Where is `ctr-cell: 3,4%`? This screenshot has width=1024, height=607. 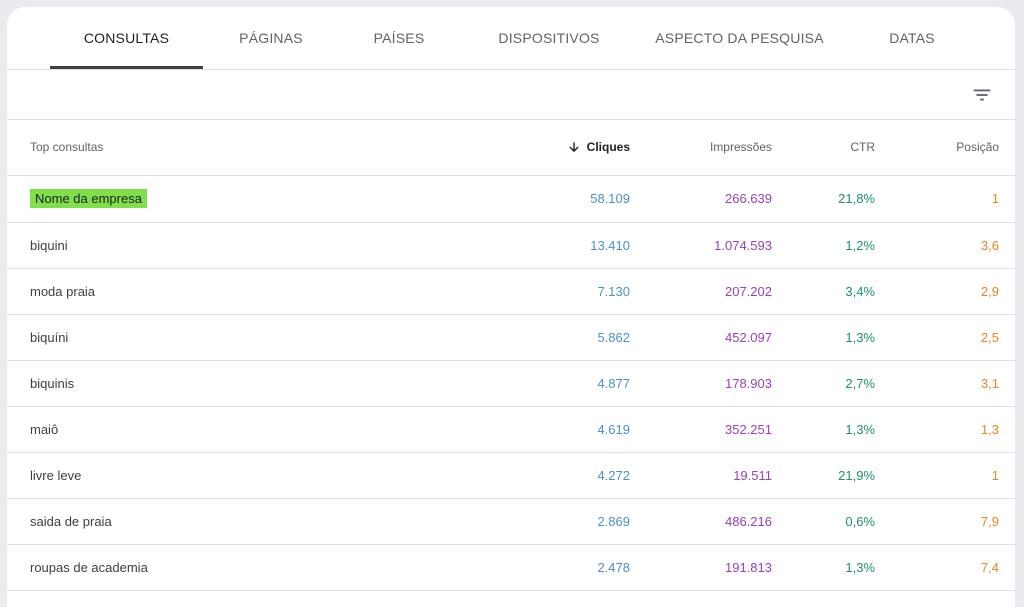
ctr-cell: 3,4% is located at coordinates (860, 291).